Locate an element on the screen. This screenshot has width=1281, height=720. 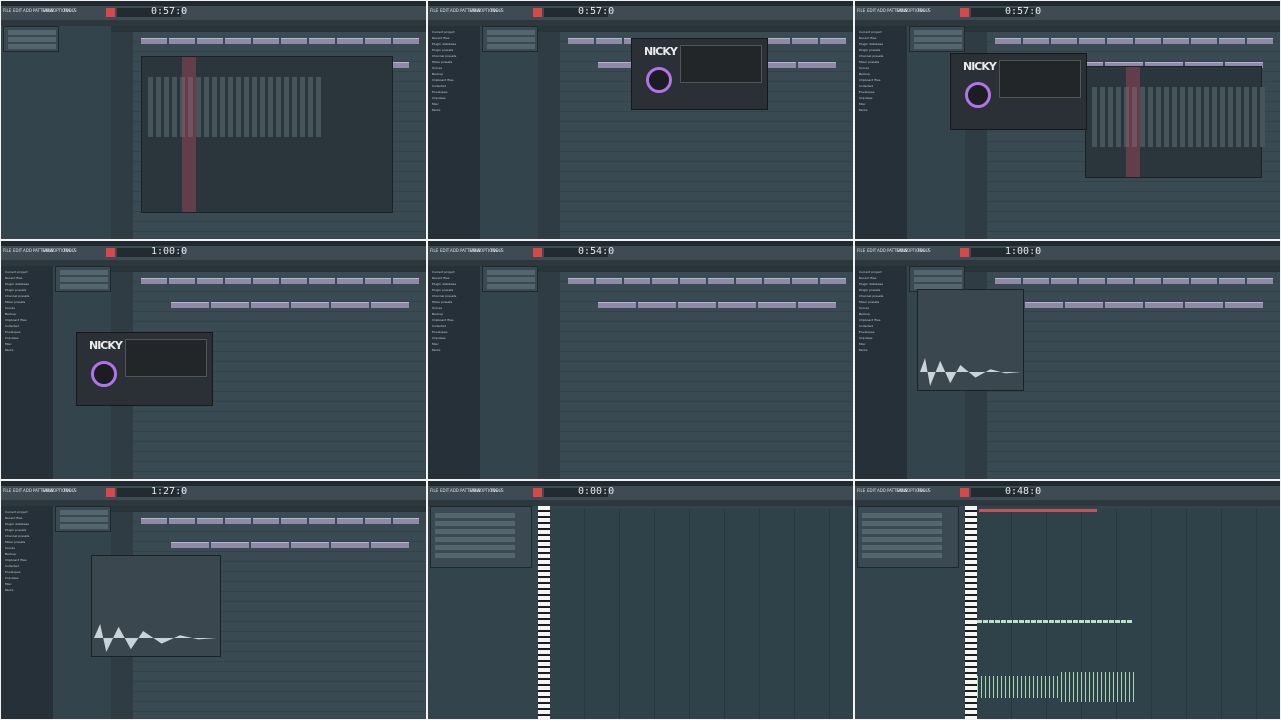
browser-item: Backup is located at coordinates (864, 314).